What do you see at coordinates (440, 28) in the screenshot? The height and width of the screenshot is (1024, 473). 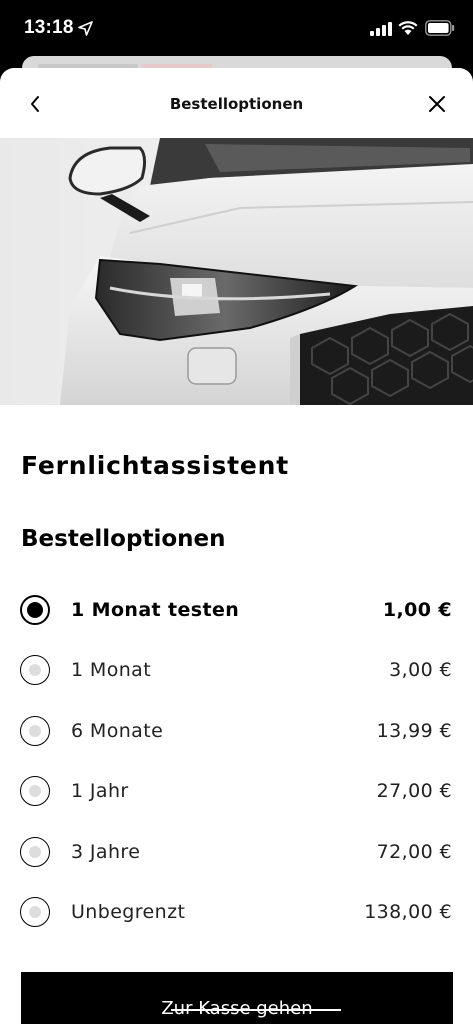 I see `battery-icon` at bounding box center [440, 28].